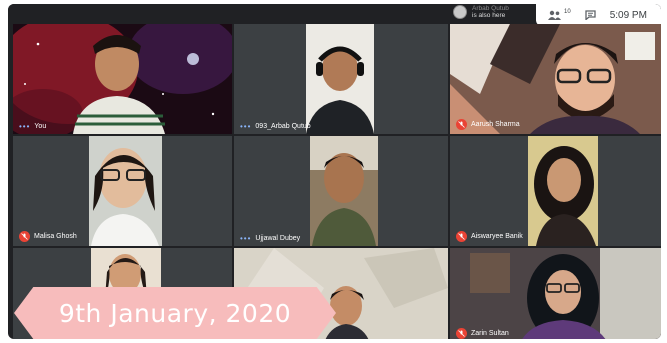 The height and width of the screenshot is (343, 667). Describe the element at coordinates (490, 8) in the screenshot. I see `notice-name: Arbab Qutub` at that location.